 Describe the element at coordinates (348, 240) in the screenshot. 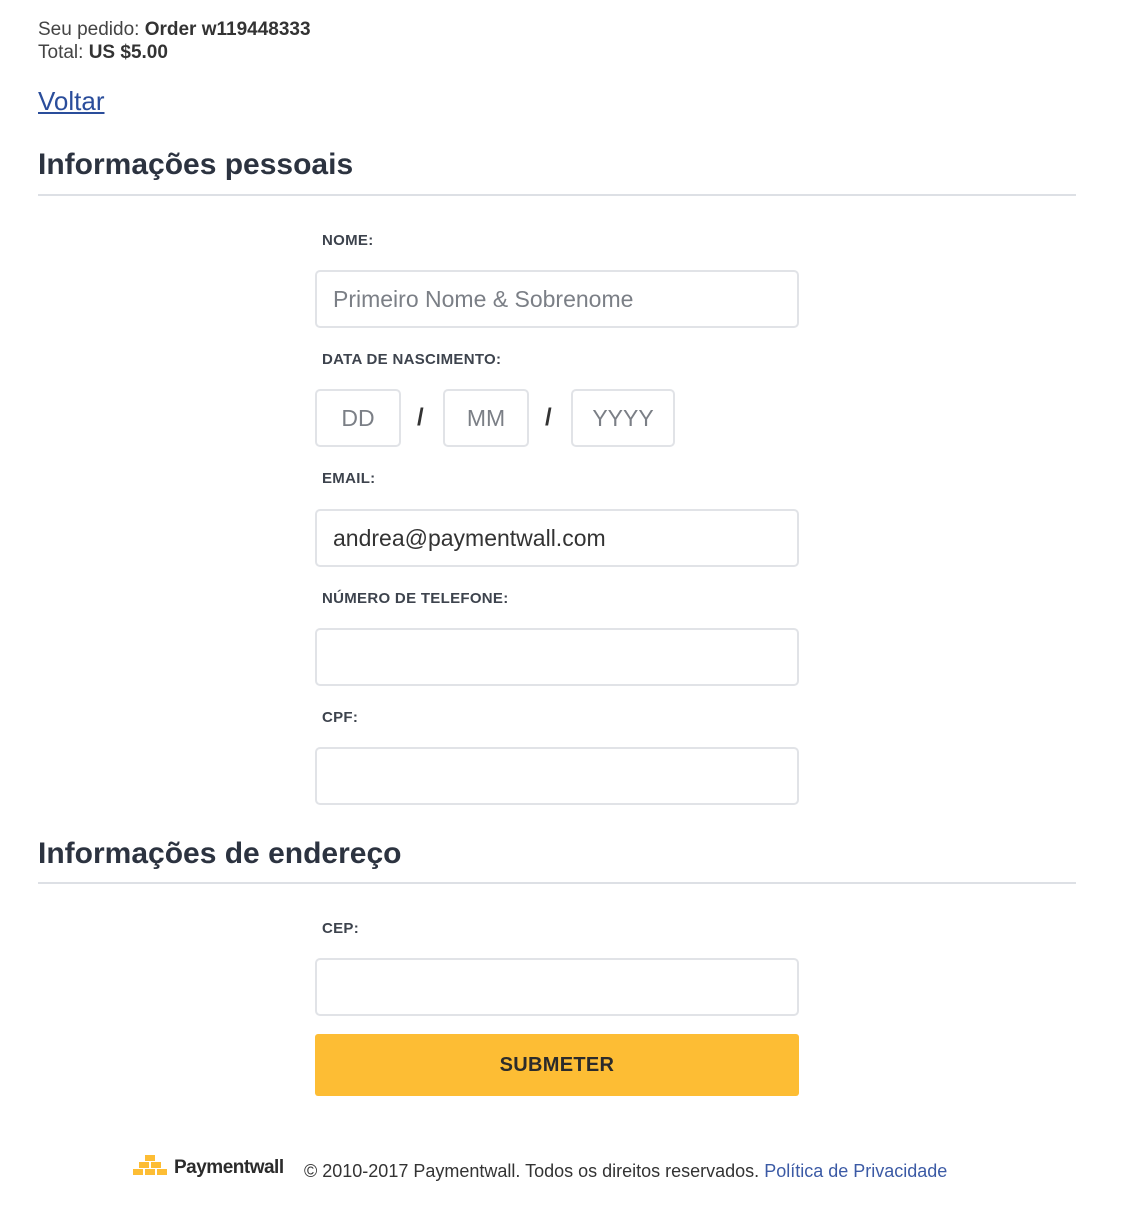

I see `name-label: NOME:` at that location.